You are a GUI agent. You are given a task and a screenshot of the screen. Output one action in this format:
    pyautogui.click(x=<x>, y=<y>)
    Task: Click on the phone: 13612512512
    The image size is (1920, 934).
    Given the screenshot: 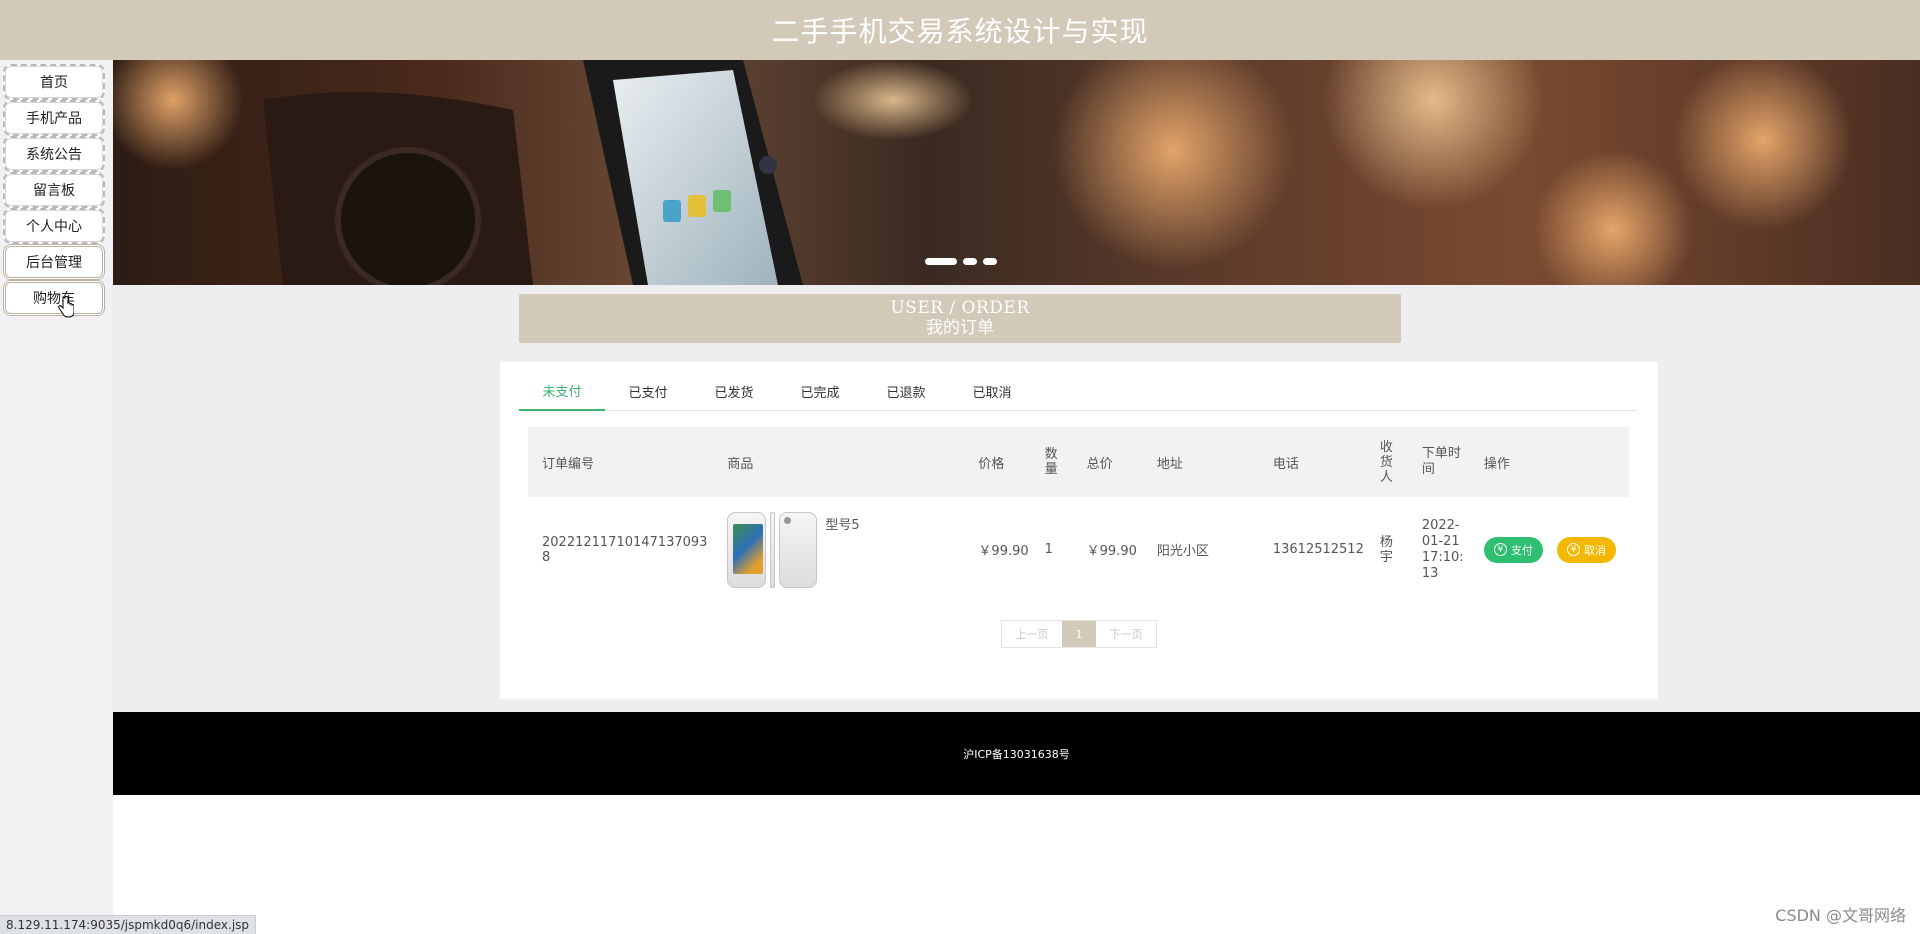 What is the action you would take?
    pyautogui.click(x=1318, y=549)
    